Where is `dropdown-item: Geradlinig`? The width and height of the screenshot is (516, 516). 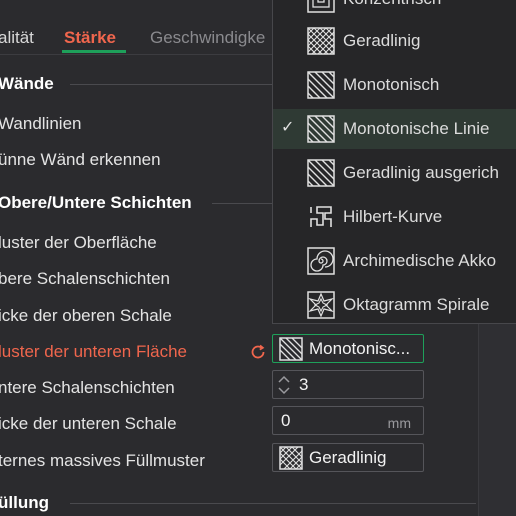 dropdown-item: Geradlinig is located at coordinates (394, 41).